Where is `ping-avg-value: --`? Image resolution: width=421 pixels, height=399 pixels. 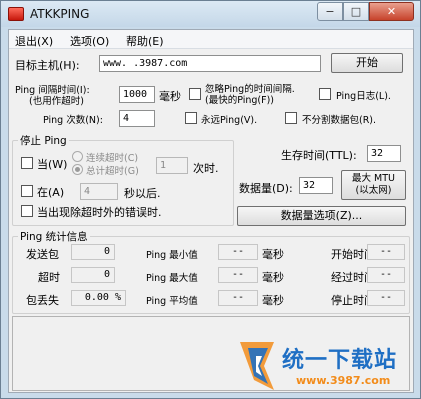
ping-avg-value: -- is located at coordinates (238, 298).